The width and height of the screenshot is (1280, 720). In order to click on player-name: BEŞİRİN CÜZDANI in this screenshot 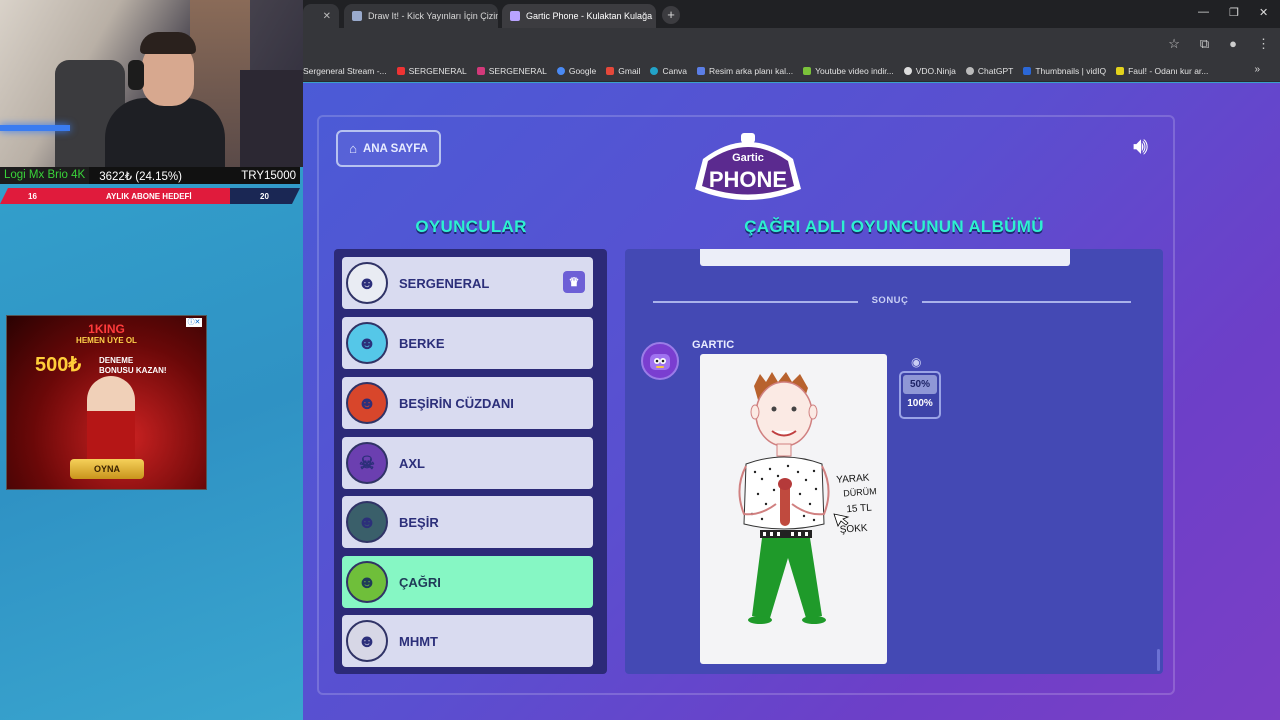, I will do `click(456, 403)`.